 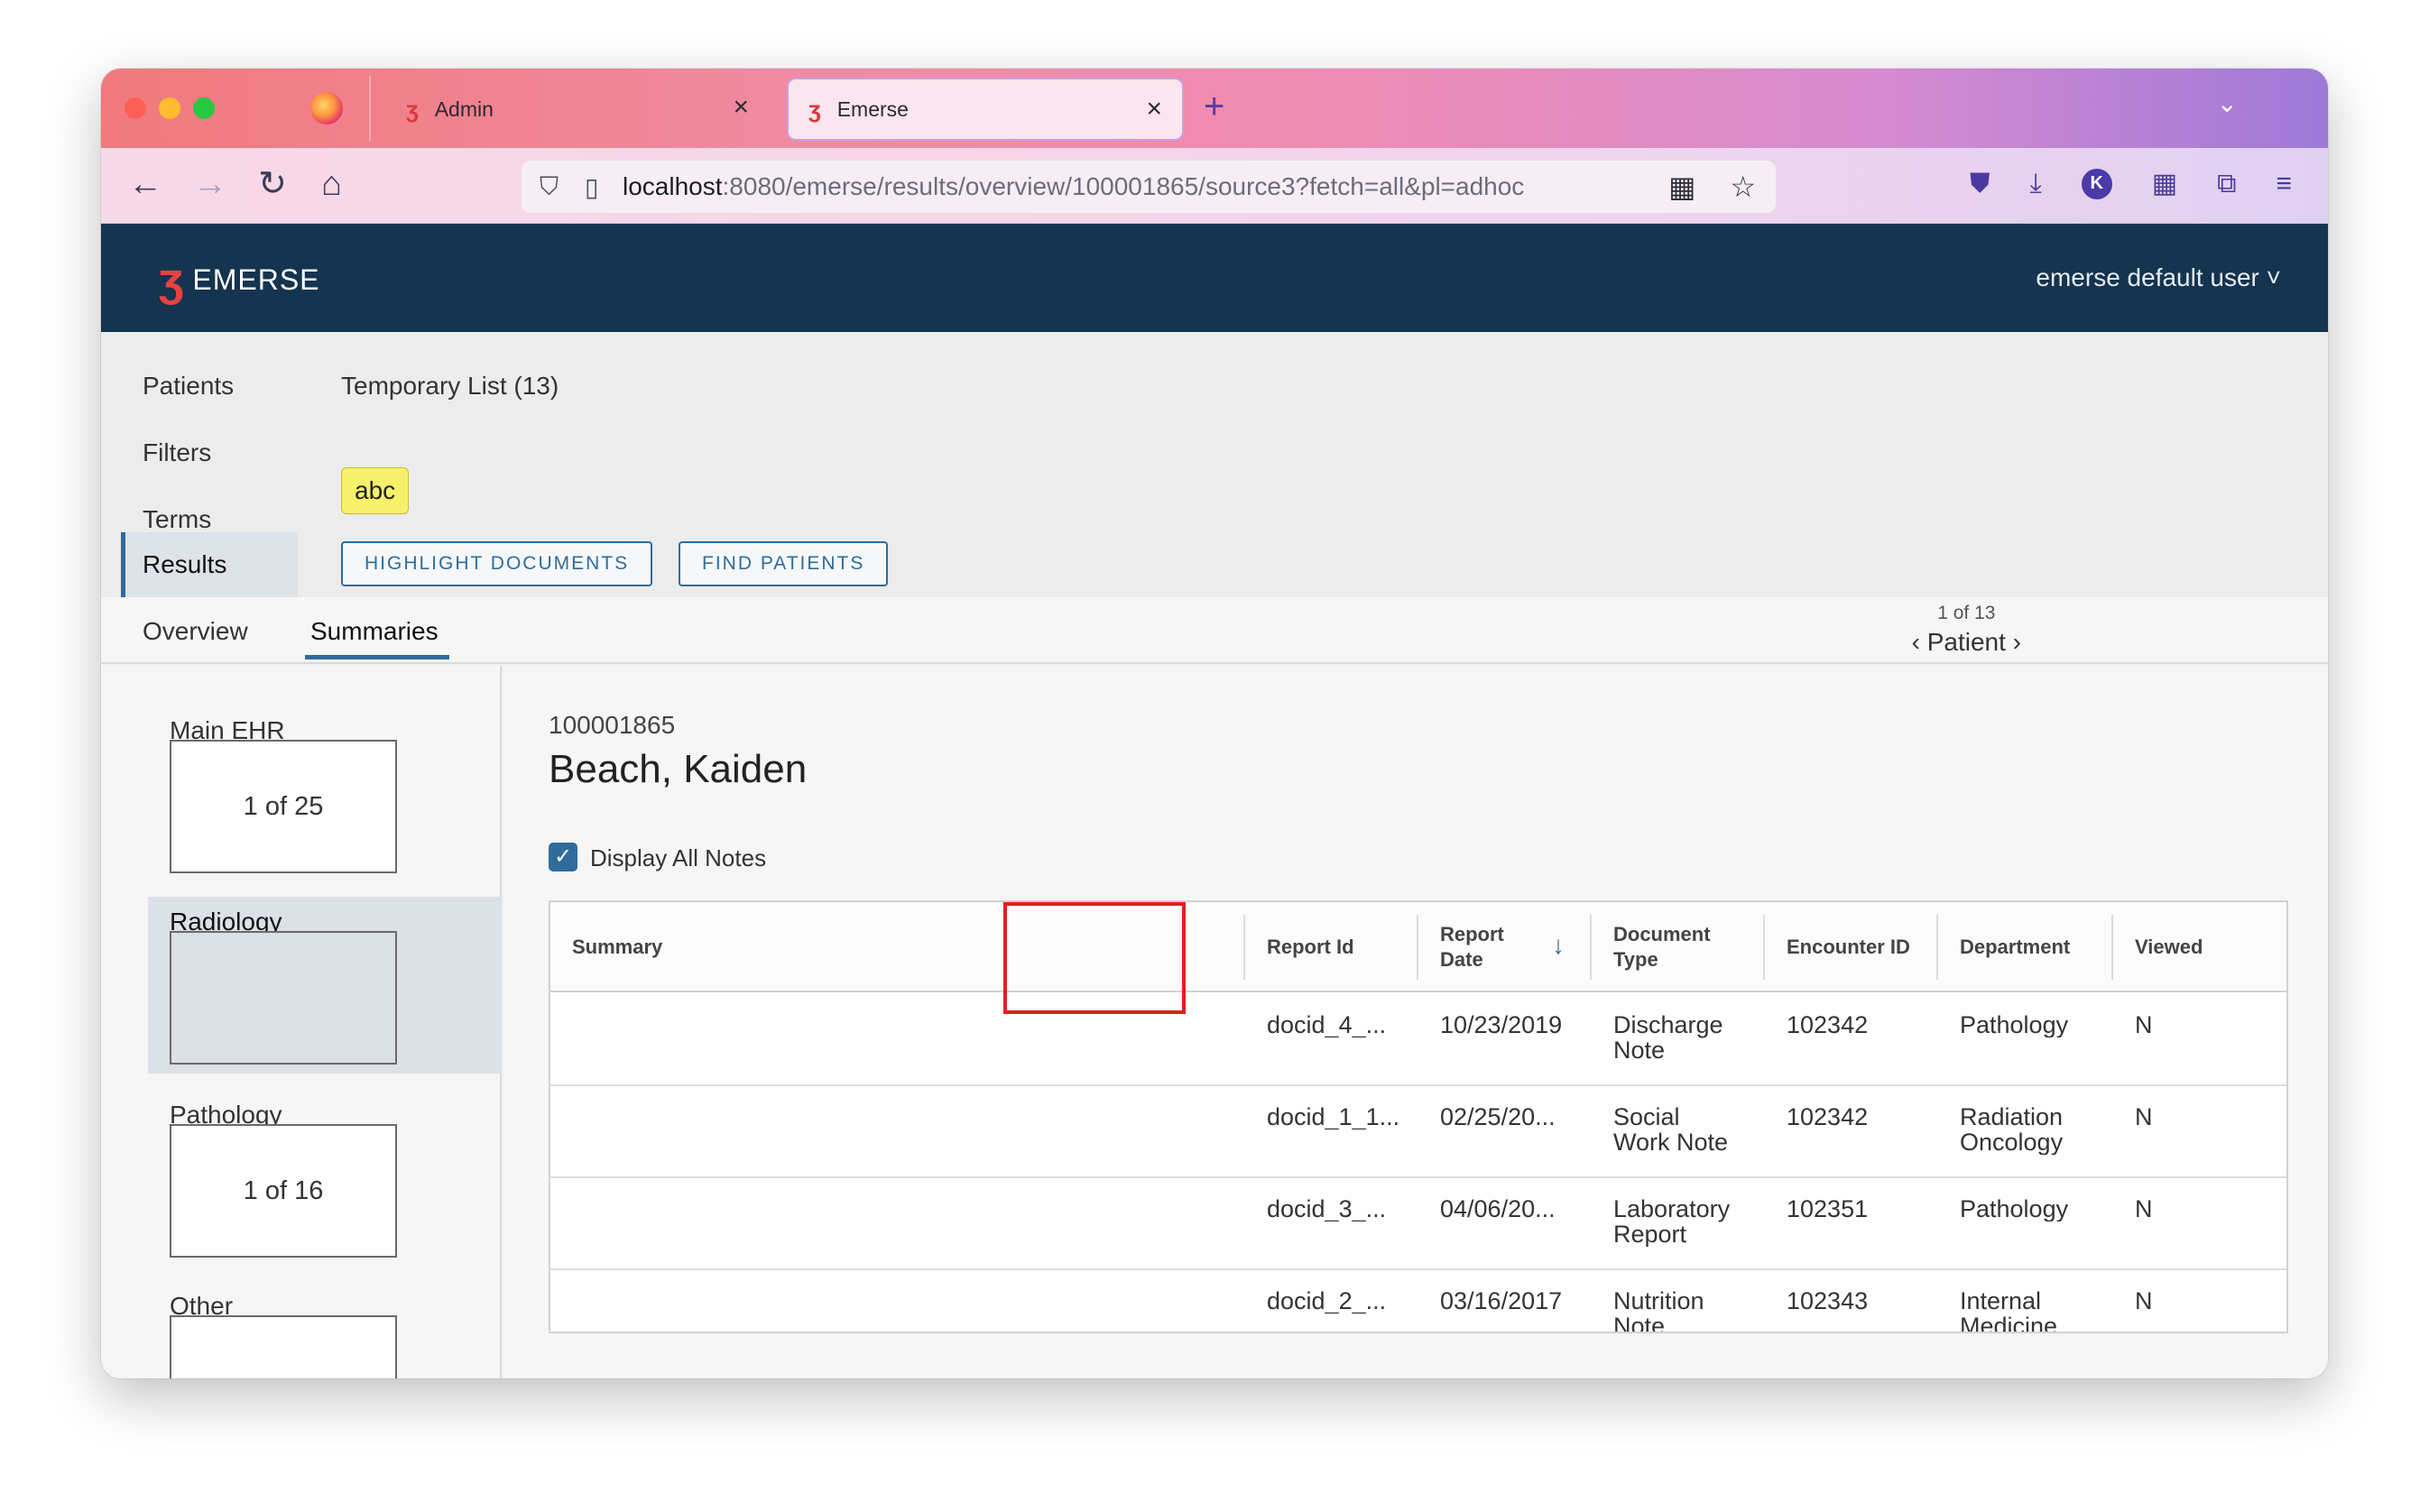 I want to click on puzzle-icon: ⧉, so click(x=2226, y=184).